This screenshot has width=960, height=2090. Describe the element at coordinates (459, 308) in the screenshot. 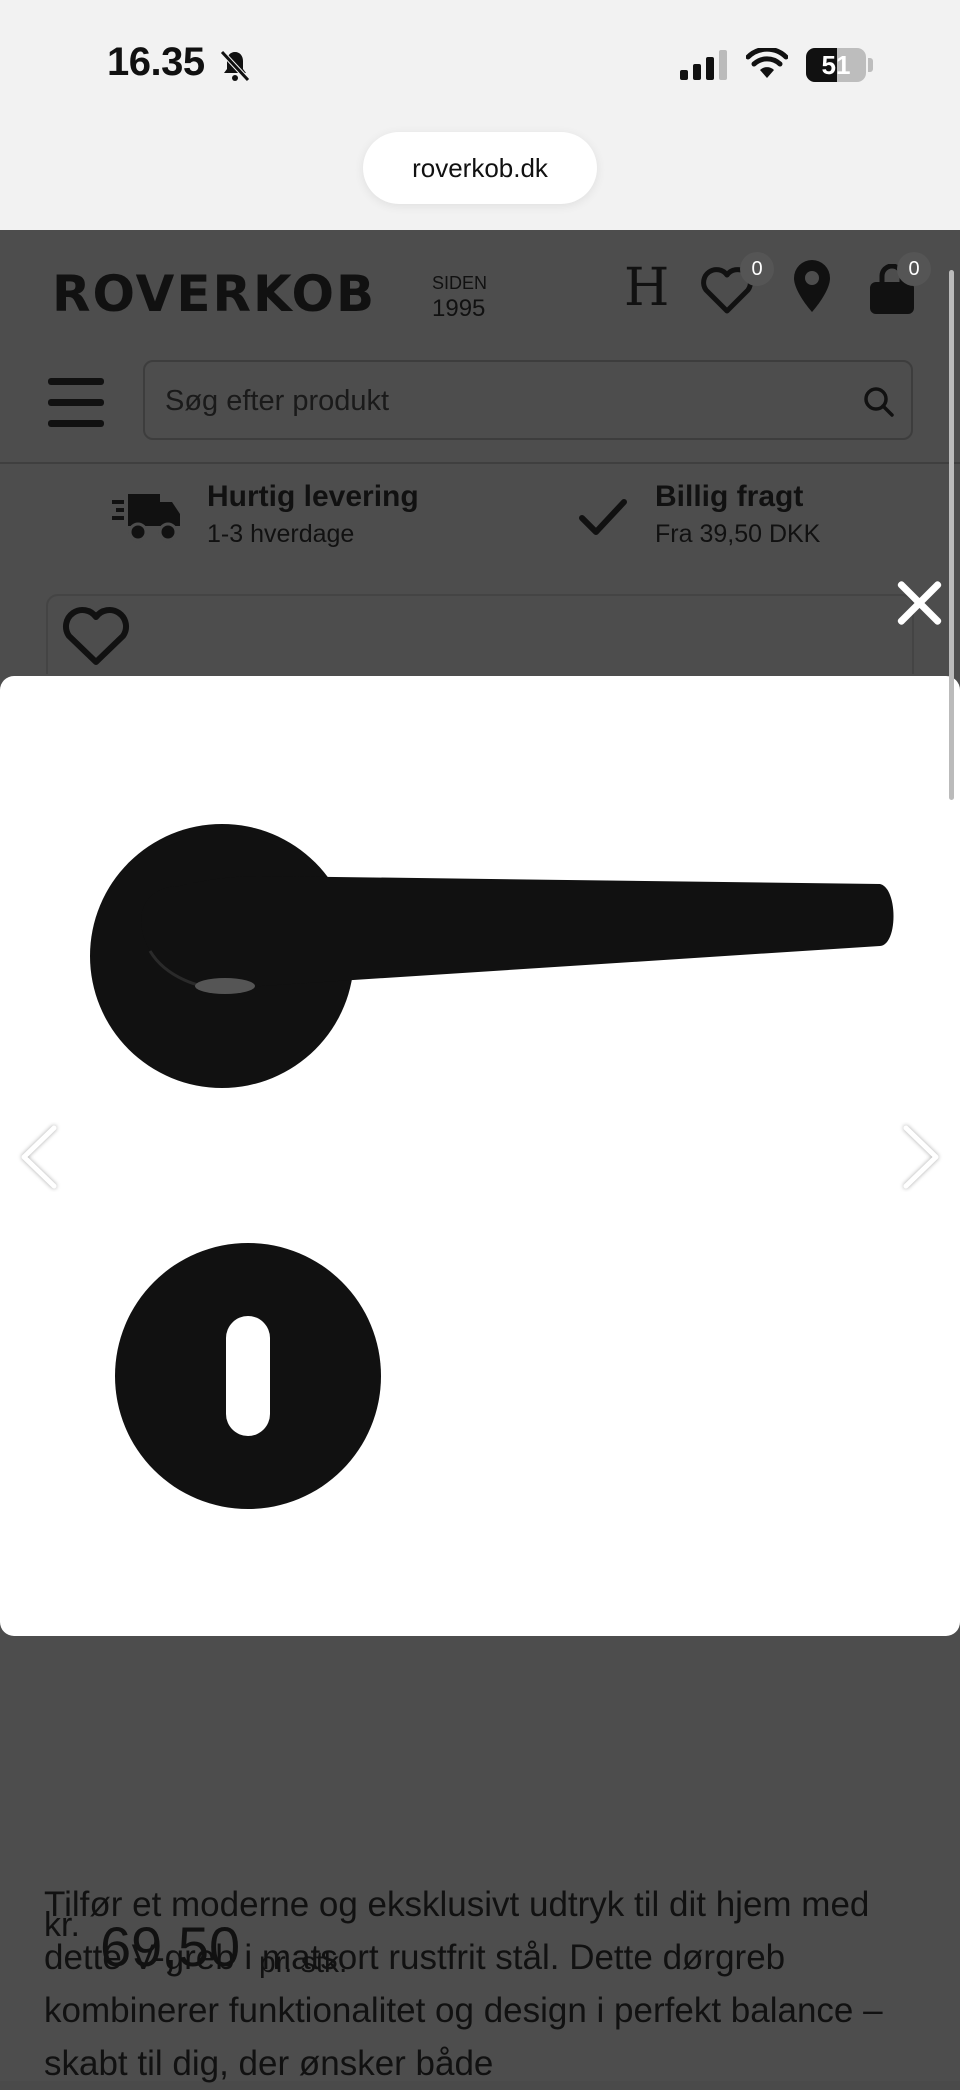

I see `logo-since-year: 1995` at that location.